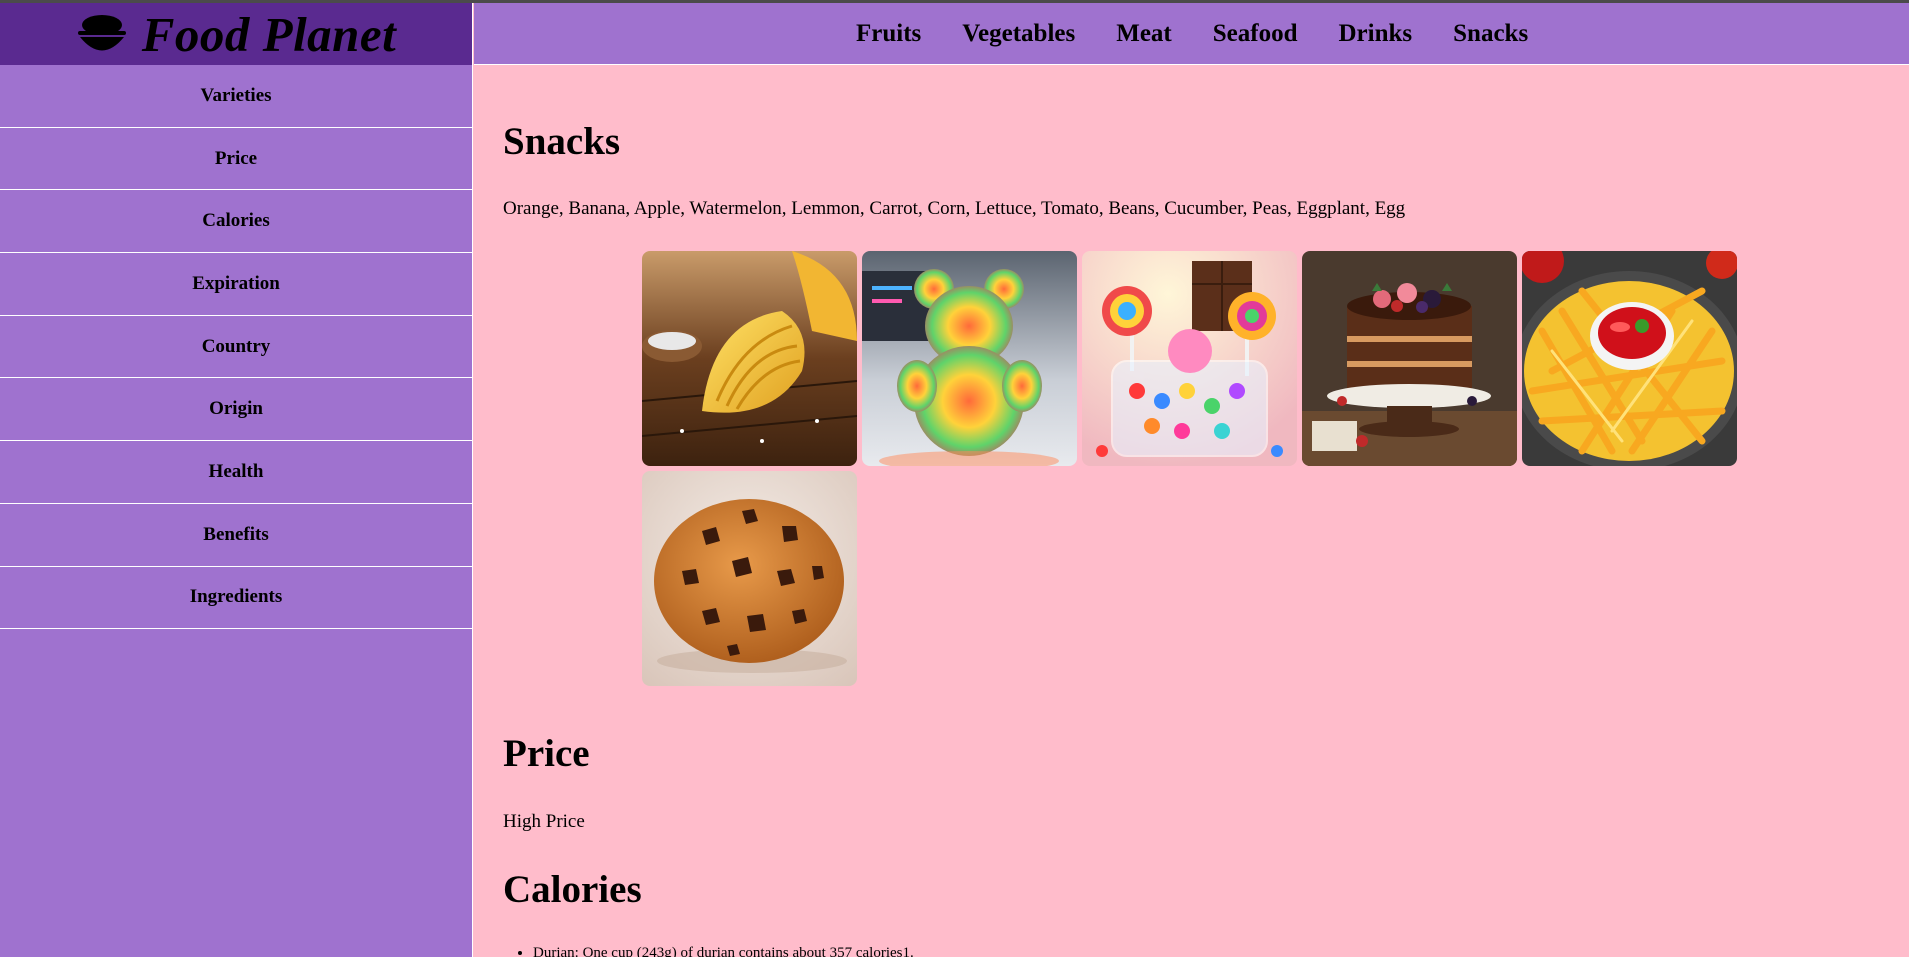 The width and height of the screenshot is (1909, 957). I want to click on nav-snacks: Snacks, so click(1490, 34).